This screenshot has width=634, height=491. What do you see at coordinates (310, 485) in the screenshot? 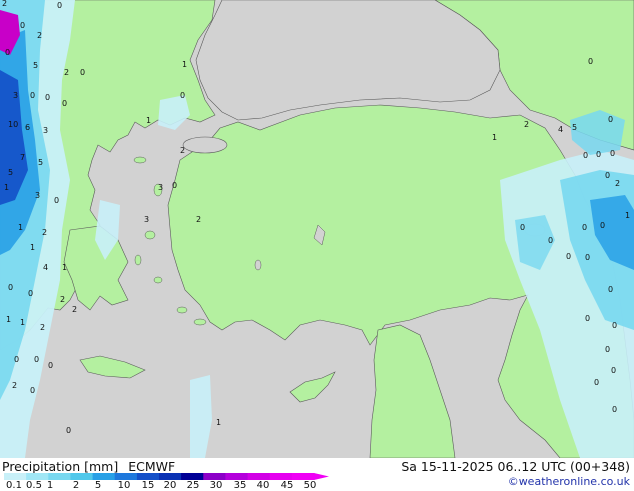
I see `scale-tick-label: 50` at bounding box center [310, 485].